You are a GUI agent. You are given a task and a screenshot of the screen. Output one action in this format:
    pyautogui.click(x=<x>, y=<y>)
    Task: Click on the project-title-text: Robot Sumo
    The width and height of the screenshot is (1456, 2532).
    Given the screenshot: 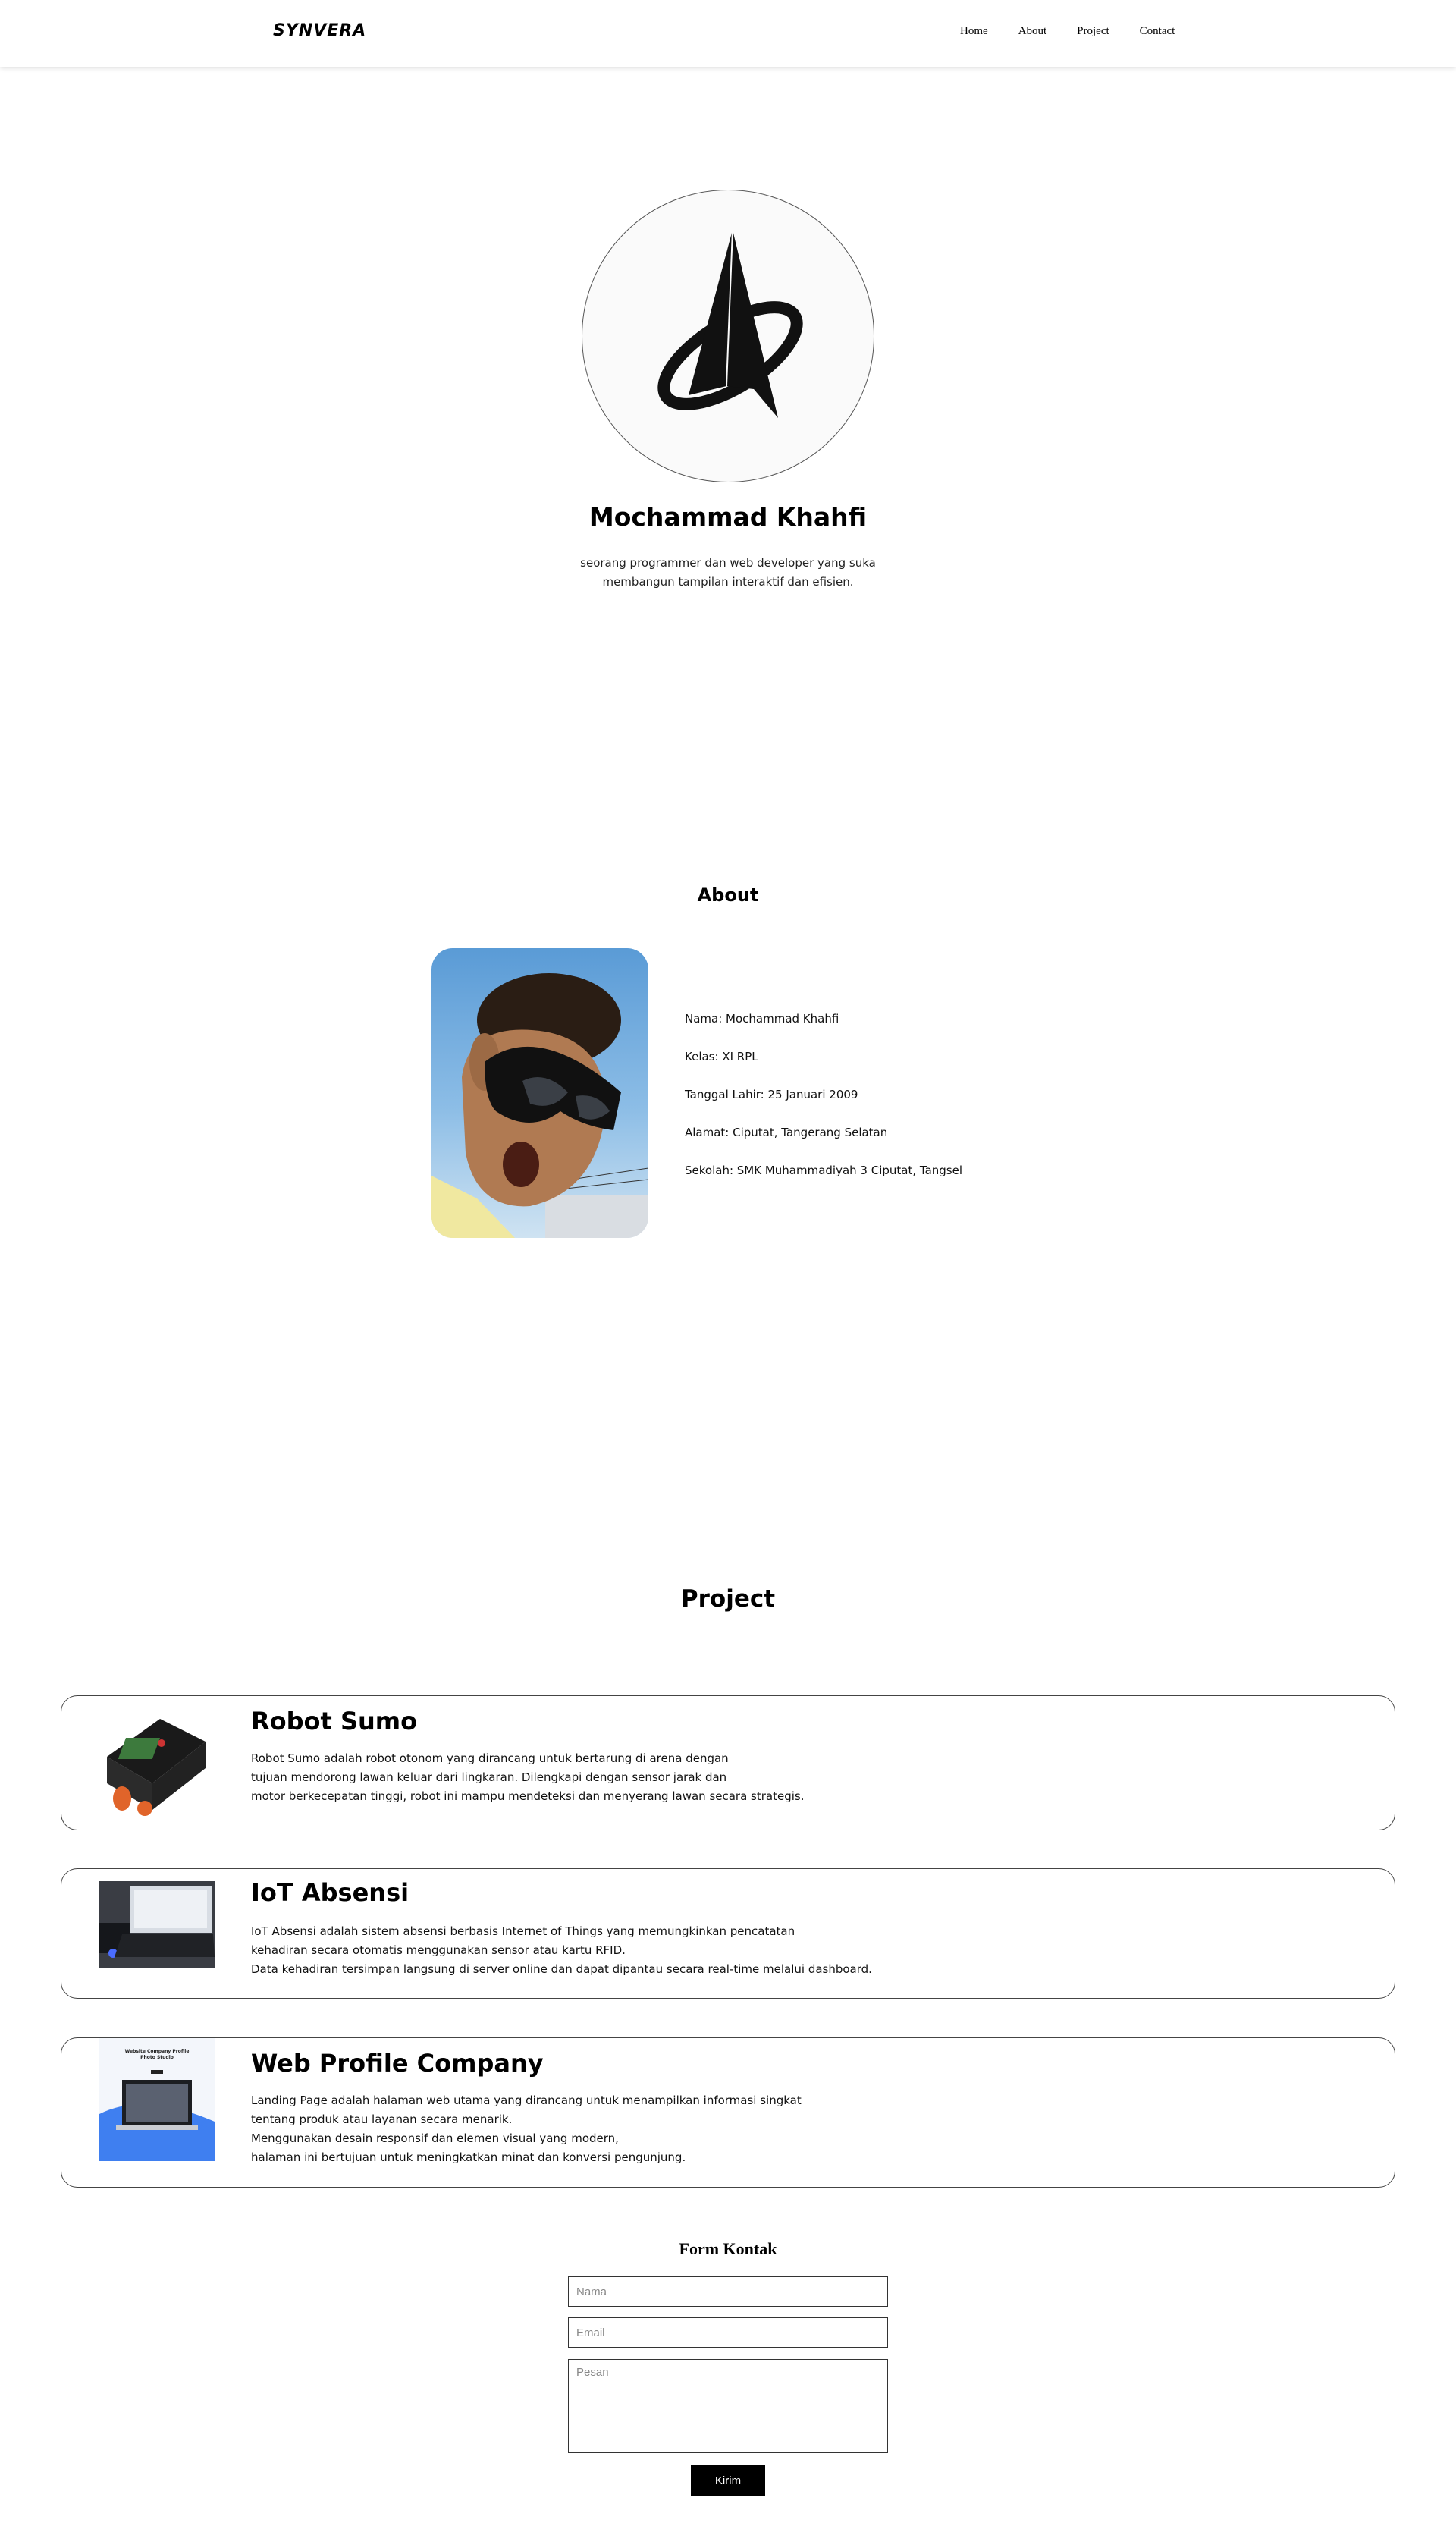 What is the action you would take?
    pyautogui.click(x=334, y=1721)
    